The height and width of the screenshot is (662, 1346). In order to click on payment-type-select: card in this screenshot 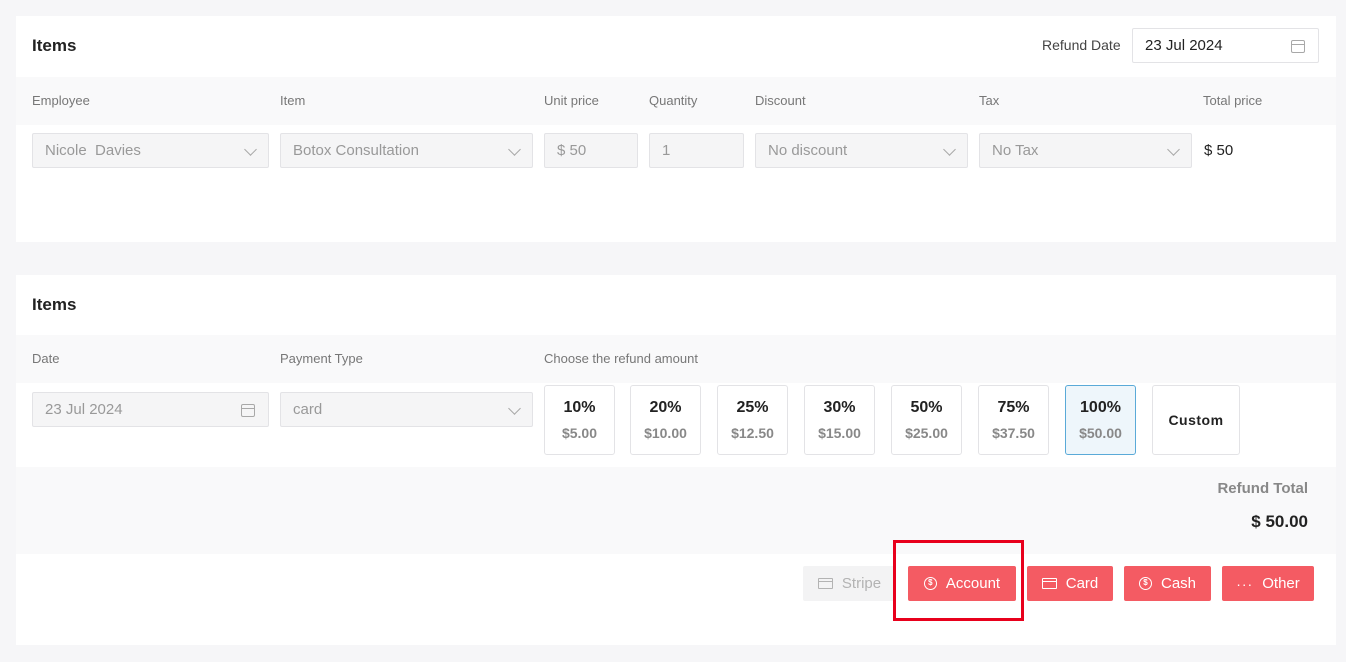, I will do `click(406, 409)`.